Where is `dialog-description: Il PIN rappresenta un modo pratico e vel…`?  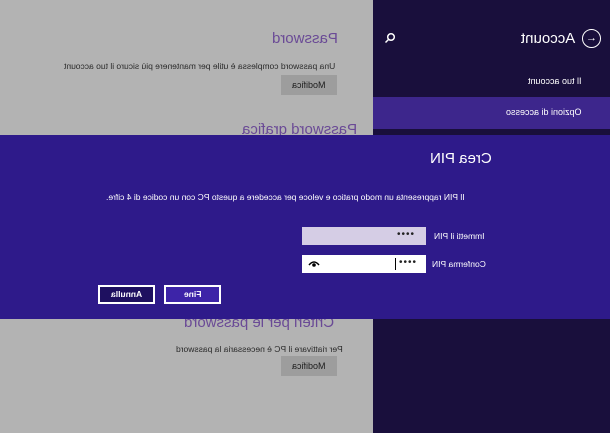 dialog-description: Il PIN rappresenta un modo pratico e vel… is located at coordinates (285, 197).